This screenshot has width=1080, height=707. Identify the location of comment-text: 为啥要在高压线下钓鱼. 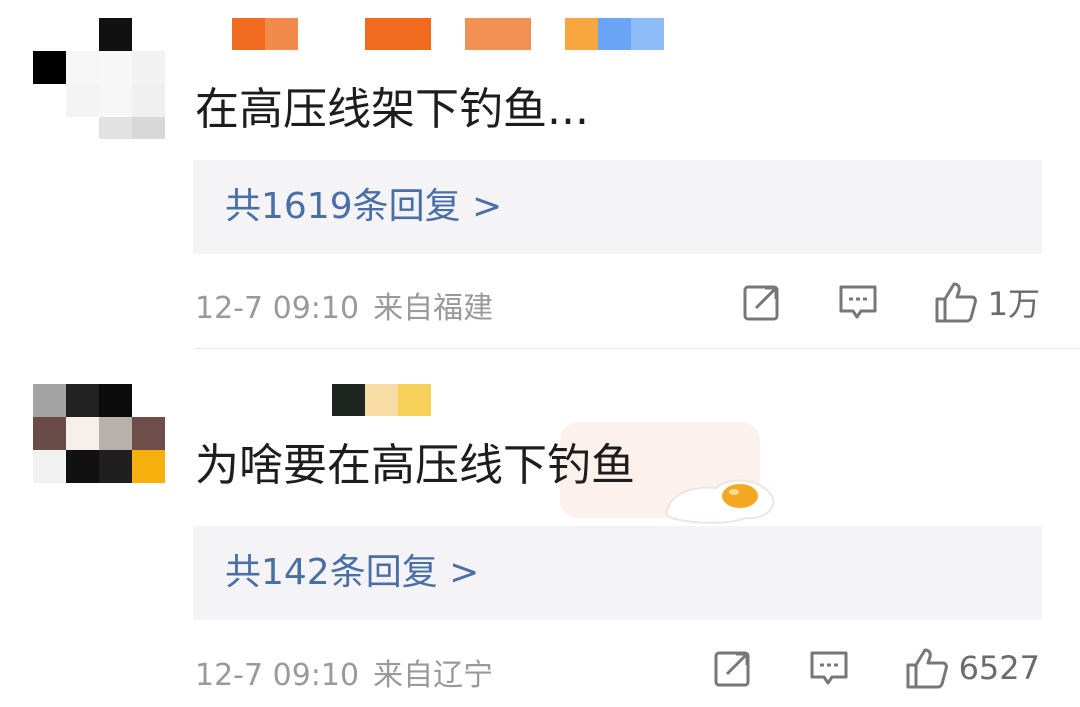
(415, 465).